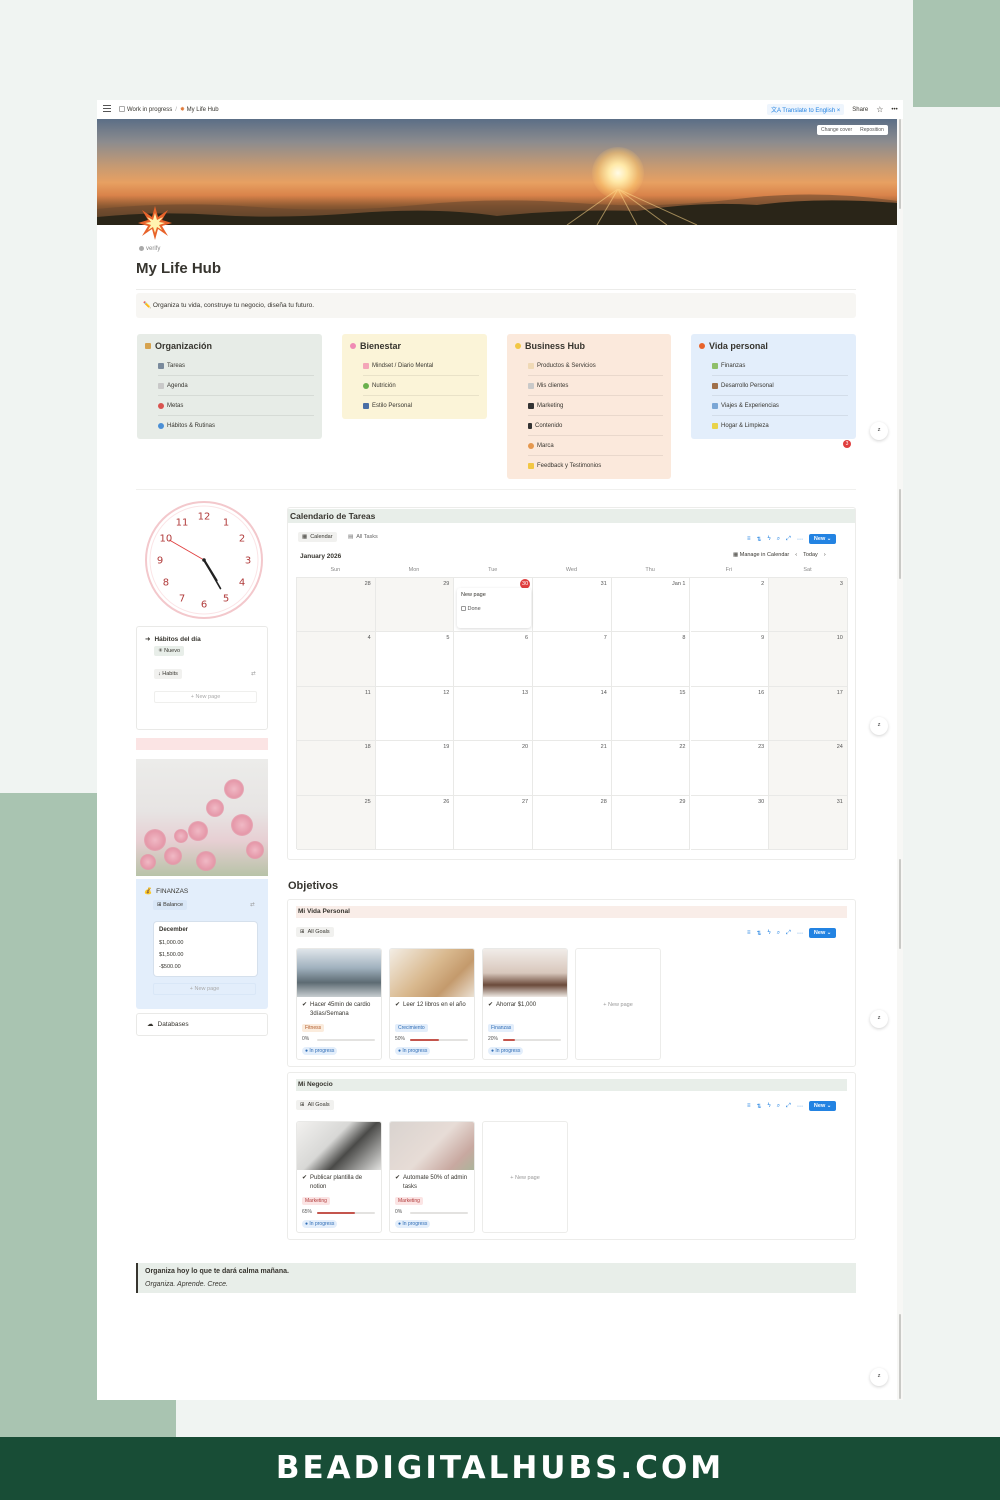  What do you see at coordinates (313, 886) in the screenshot?
I see `objetivos-title: Objetivos` at bounding box center [313, 886].